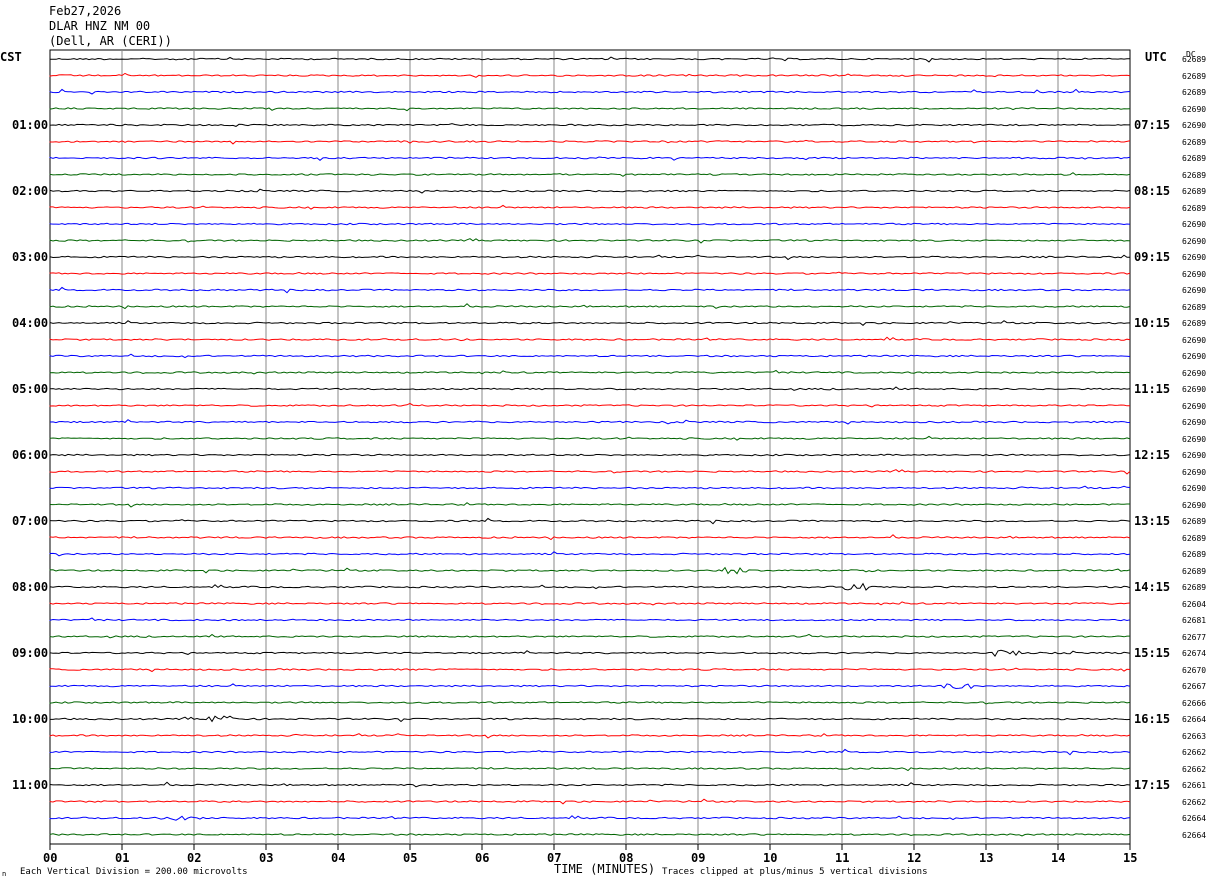 Image resolution: width=1210 pixels, height=886 pixels. I want to click on x-tick-label: 09, so click(698, 858).